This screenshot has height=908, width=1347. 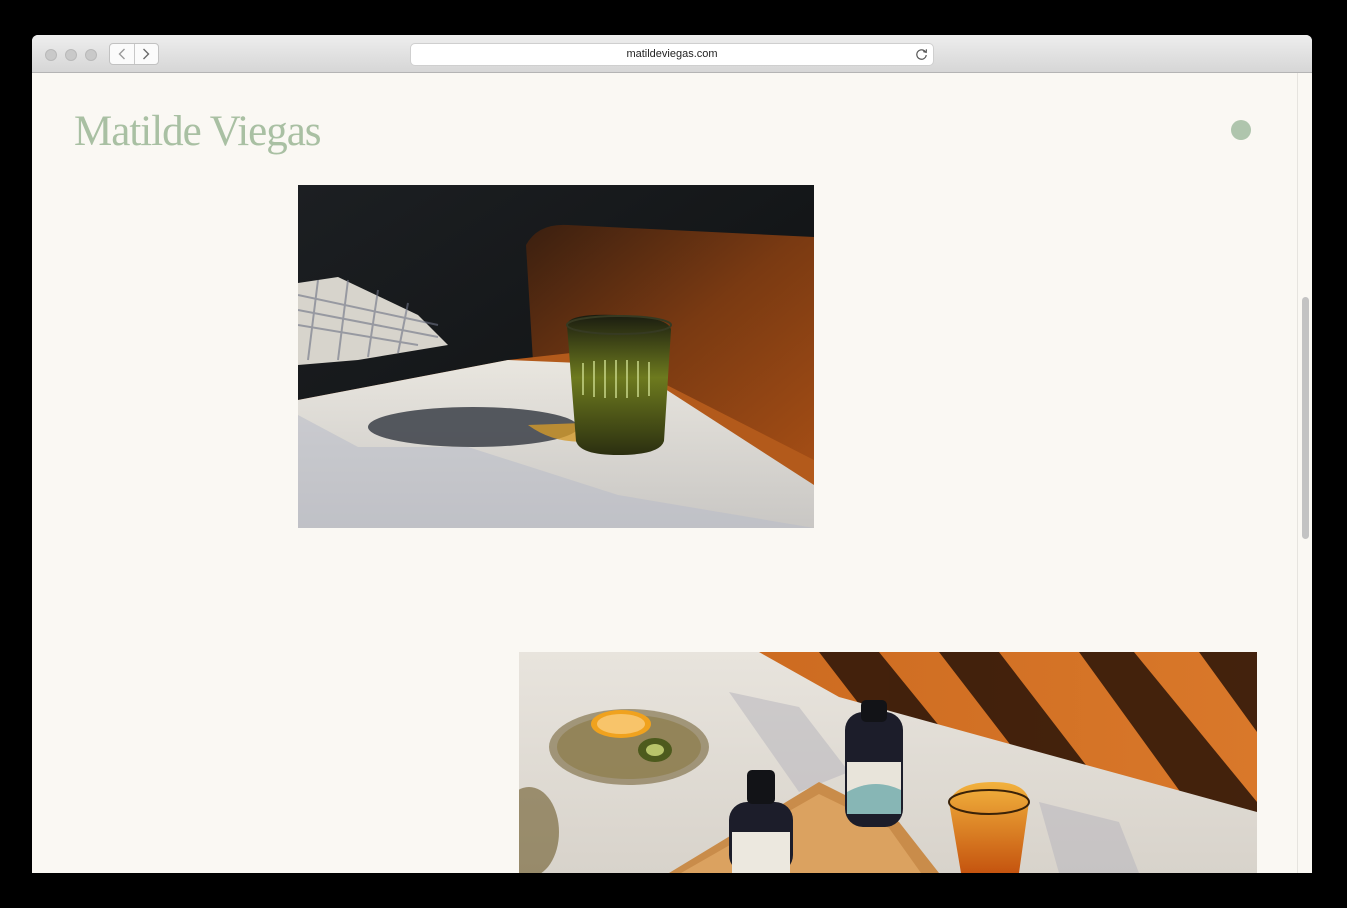 I want to click on scrollbar-thumb, so click(x=1305, y=418).